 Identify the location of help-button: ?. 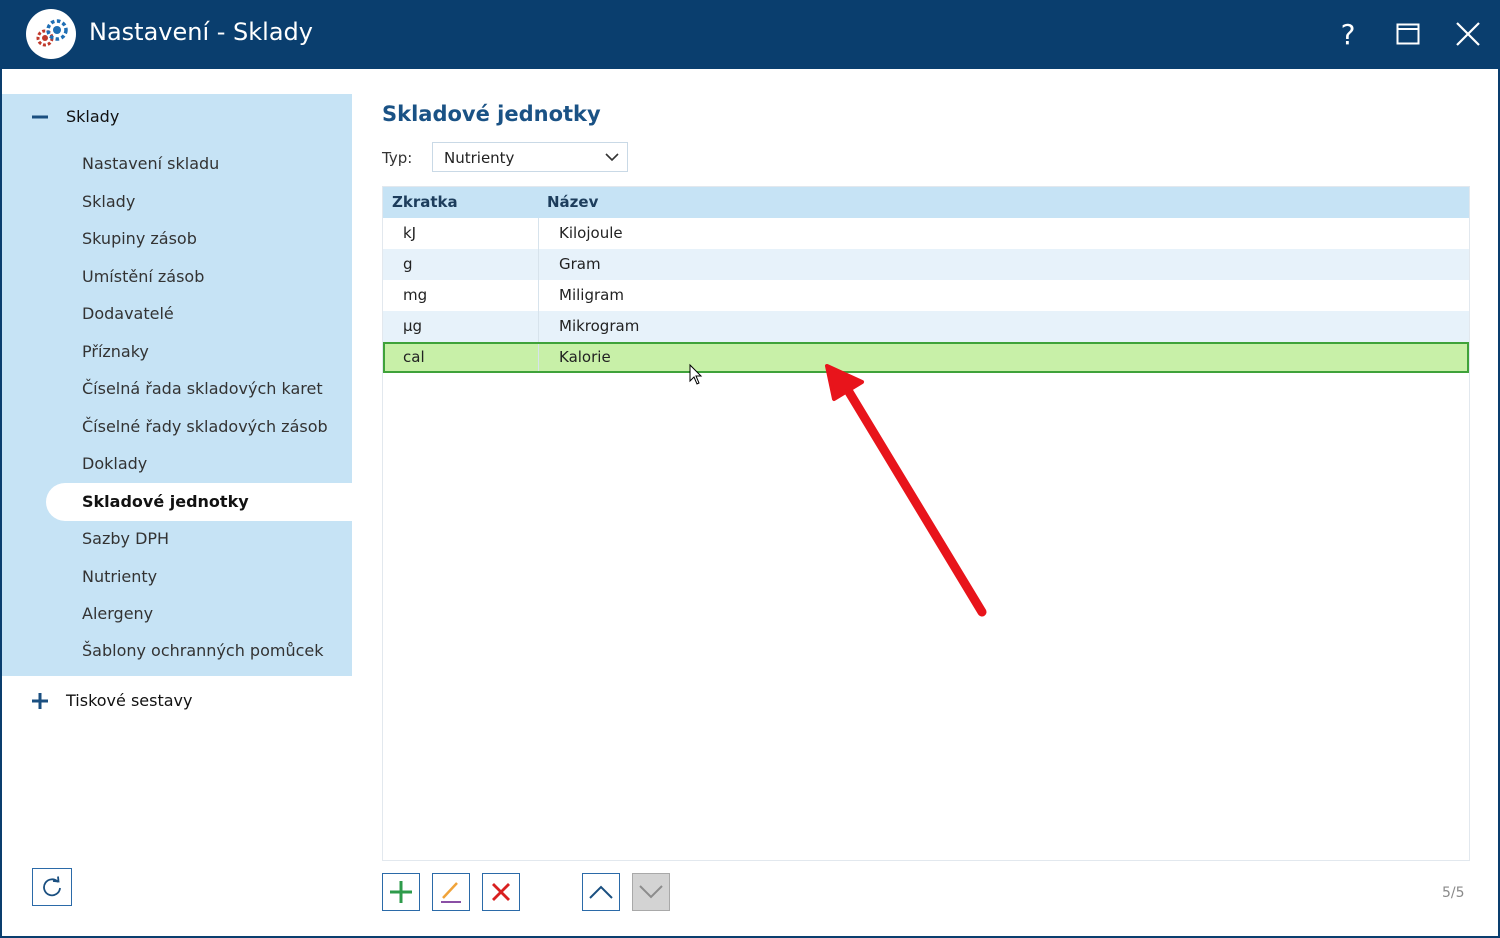
(1348, 34).